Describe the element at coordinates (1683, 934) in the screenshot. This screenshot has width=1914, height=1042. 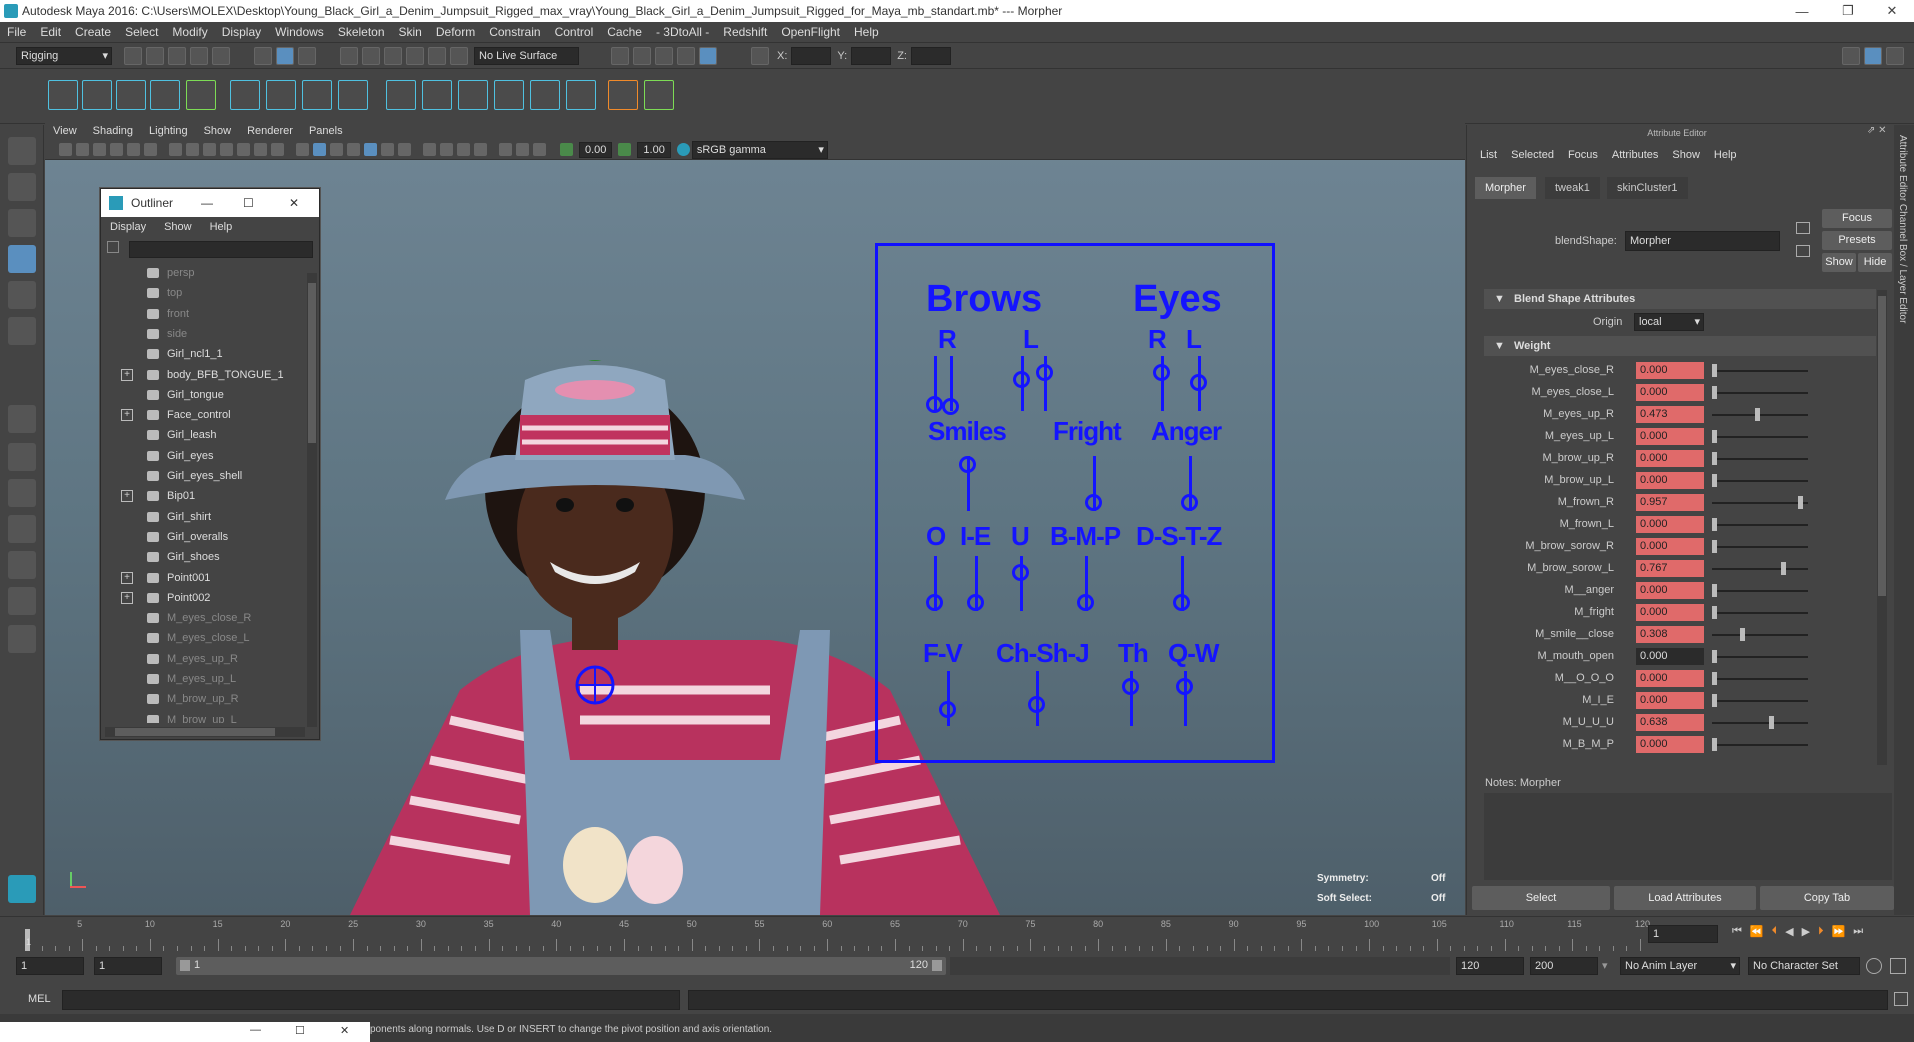
I see `current-frame-field: 1` at that location.